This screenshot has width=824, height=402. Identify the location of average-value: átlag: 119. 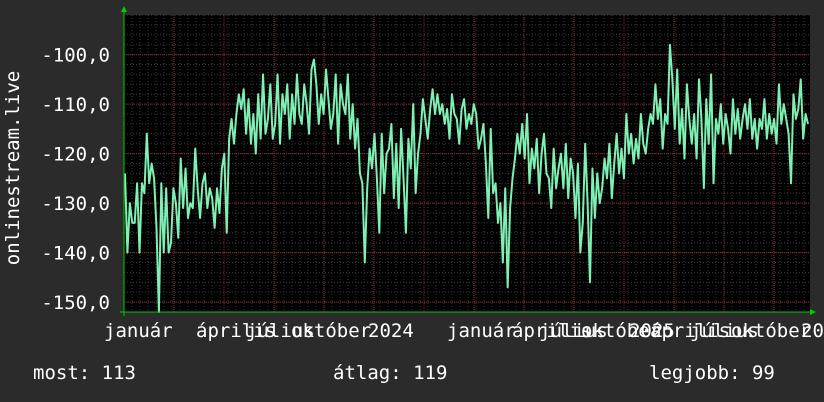
(390, 373).